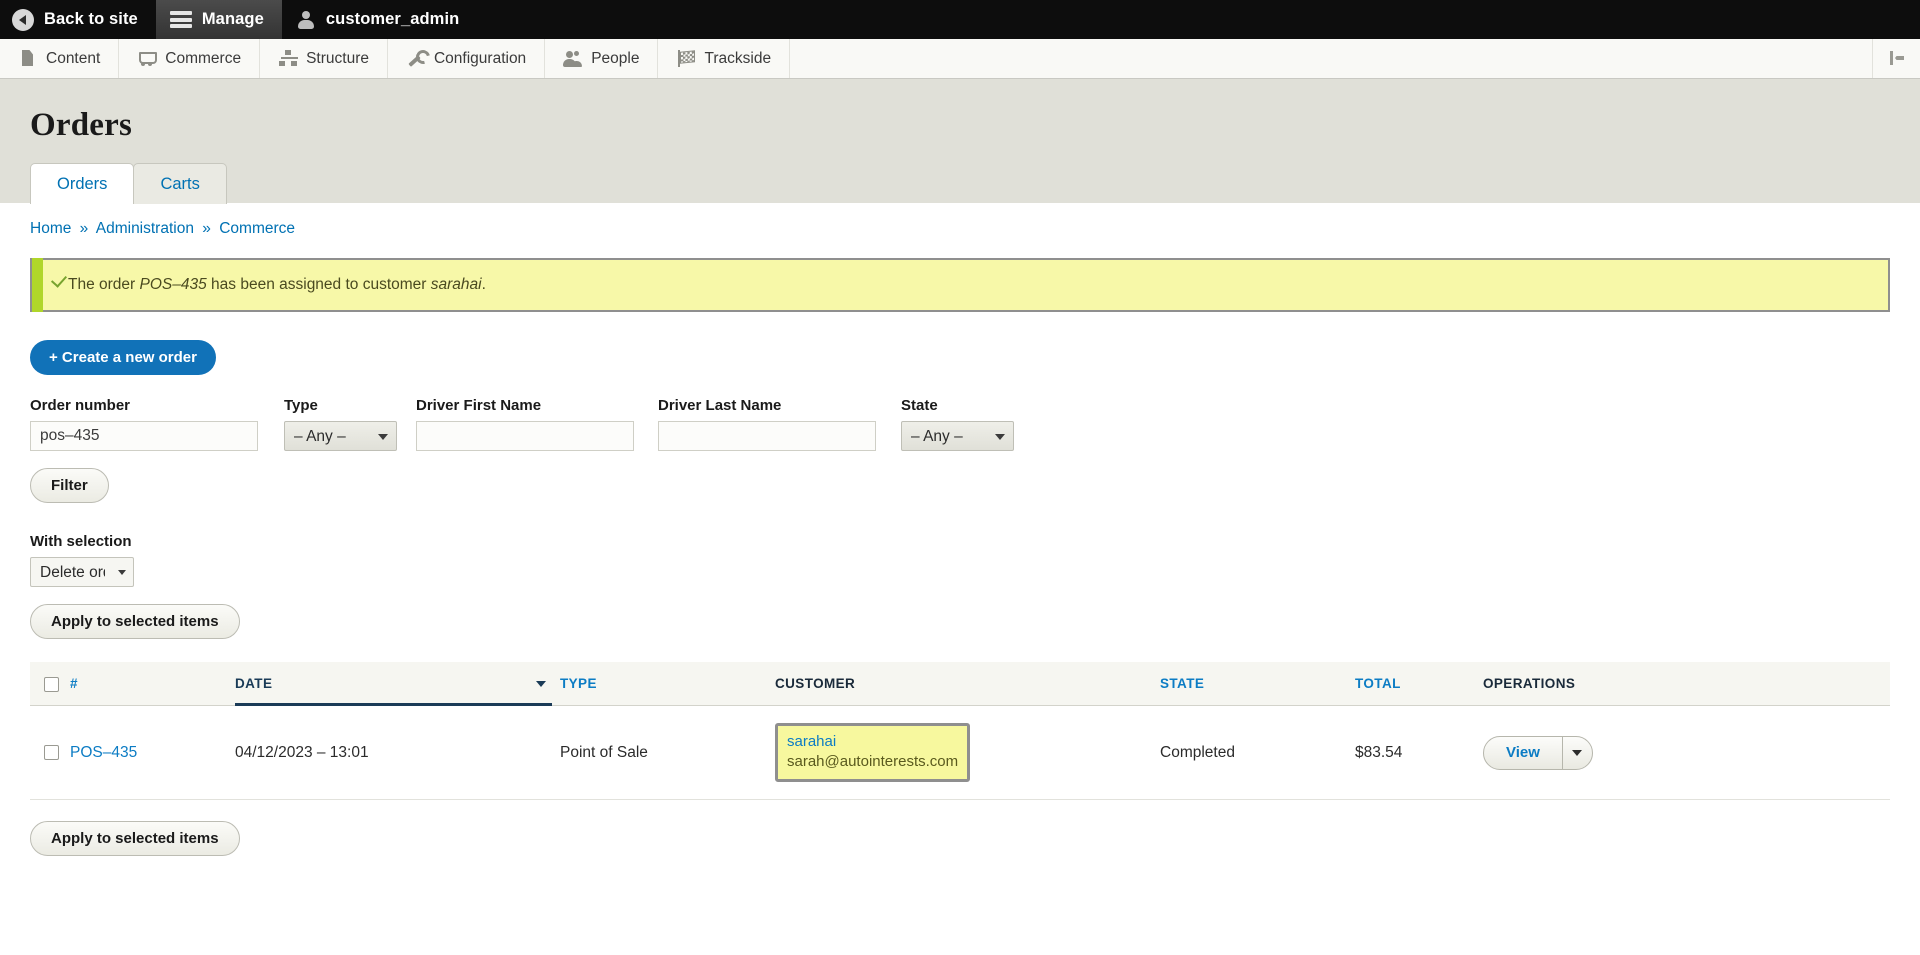 Image resolution: width=1920 pixels, height=955 pixels. I want to click on tray-item-people: People, so click(602, 58).